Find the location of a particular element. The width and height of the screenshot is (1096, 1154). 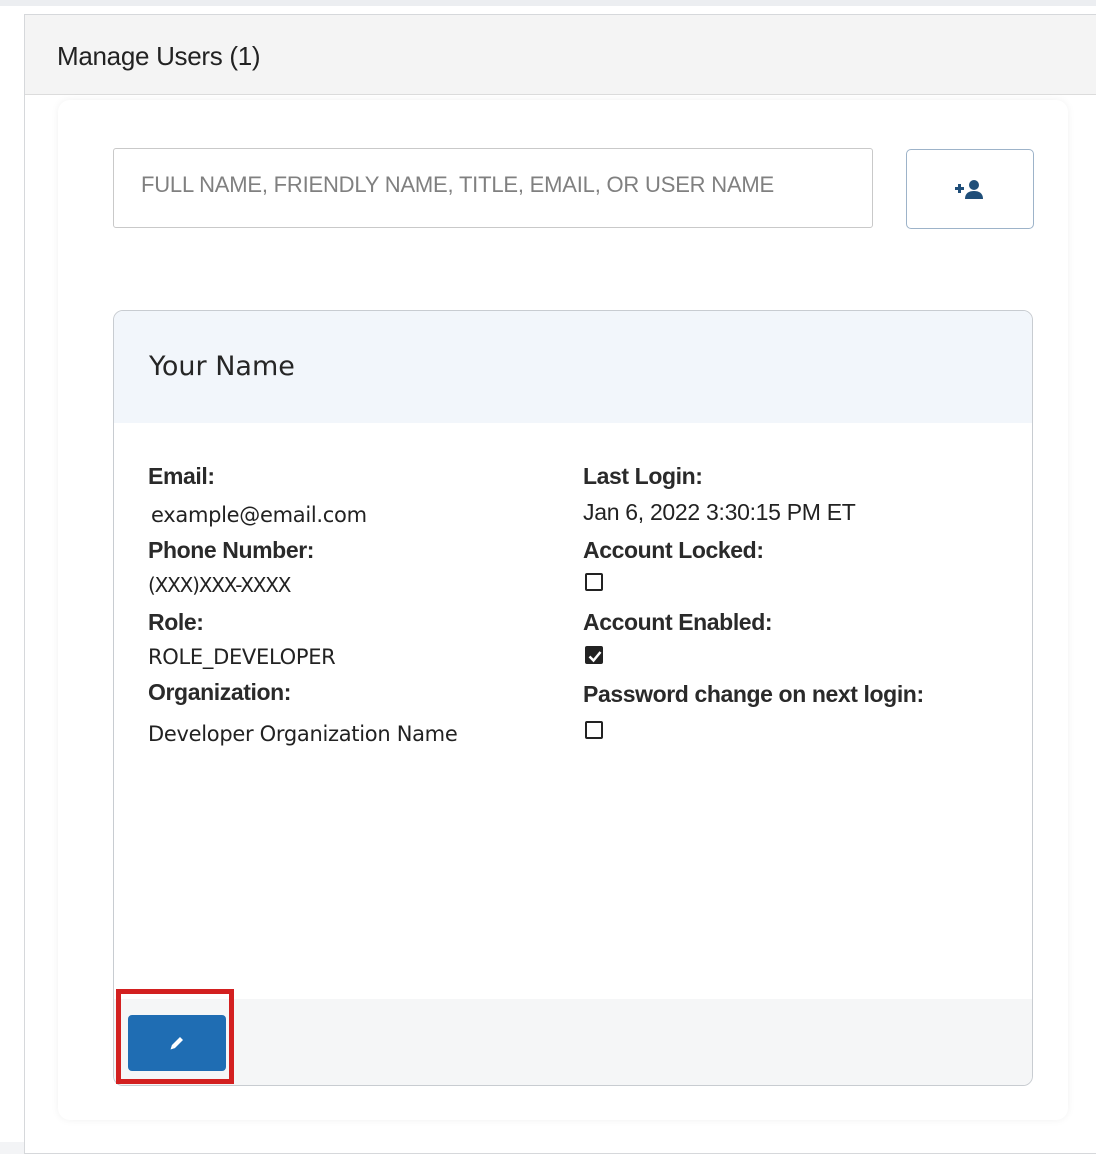

panel-header: Manage Users (1) is located at coordinates (560, 55).